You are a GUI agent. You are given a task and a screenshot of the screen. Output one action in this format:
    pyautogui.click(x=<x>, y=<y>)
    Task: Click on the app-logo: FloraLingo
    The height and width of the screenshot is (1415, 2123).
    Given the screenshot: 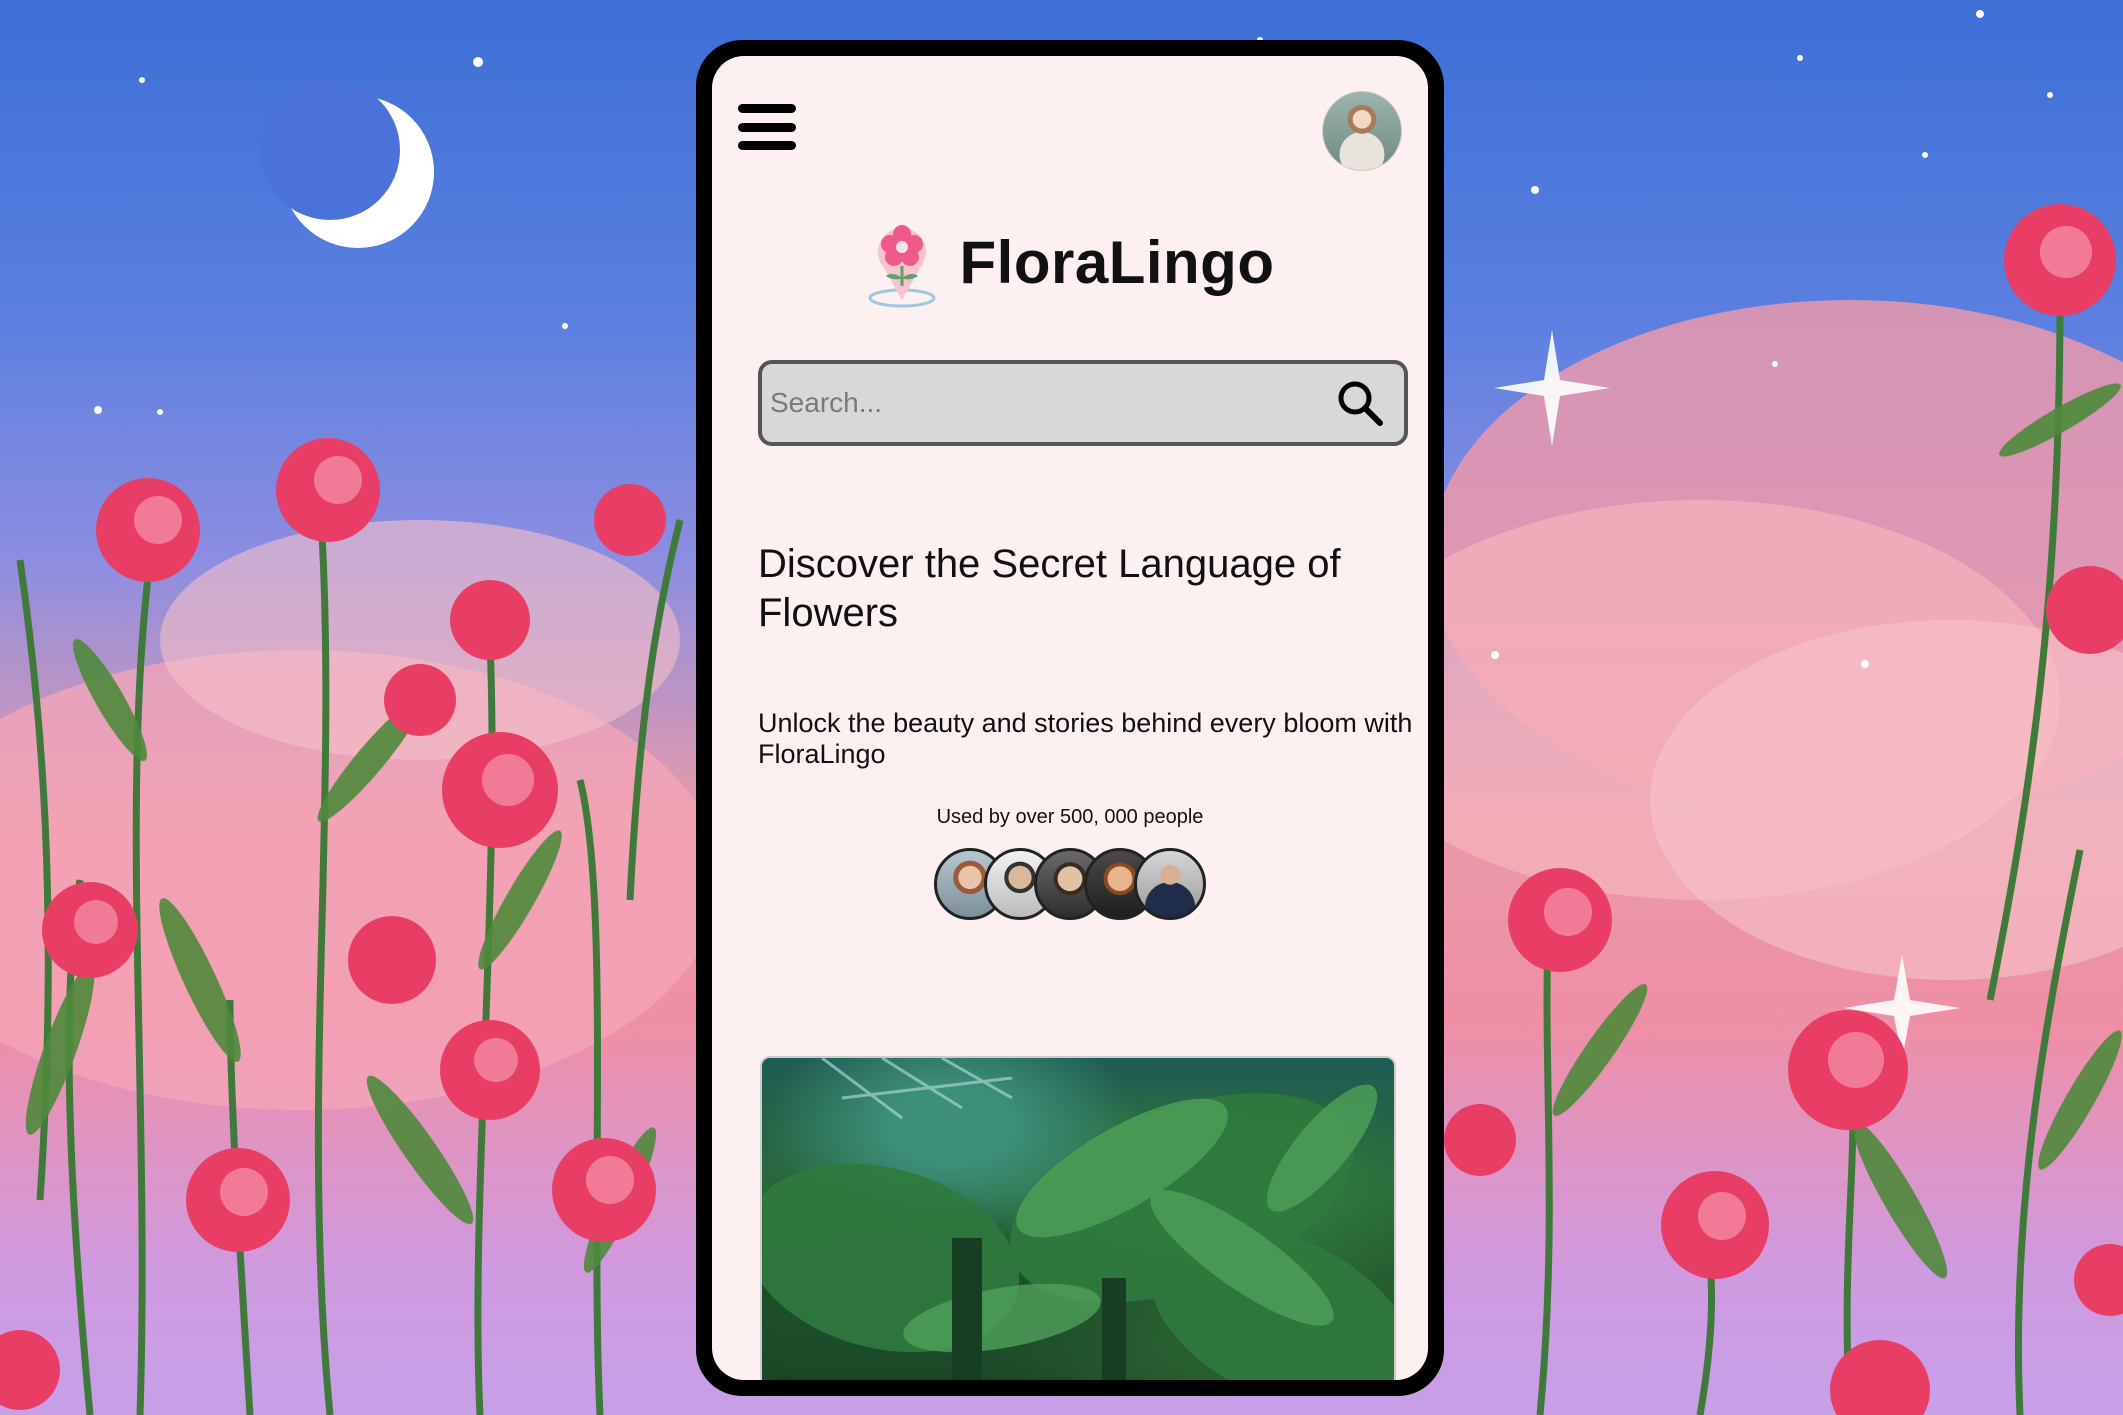 What is the action you would take?
    pyautogui.click(x=1070, y=262)
    